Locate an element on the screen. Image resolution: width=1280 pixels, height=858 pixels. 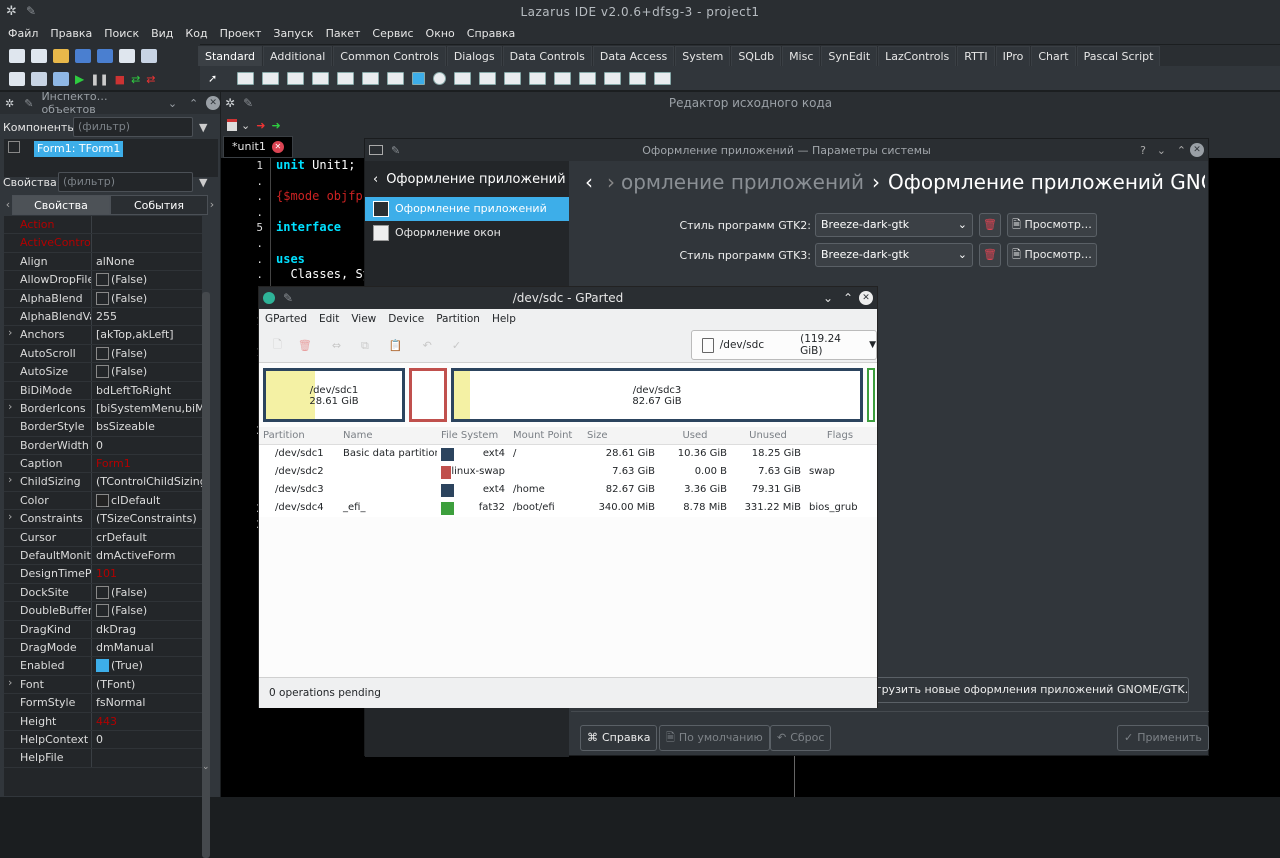
menu-device: Device is located at coordinates (406, 319).